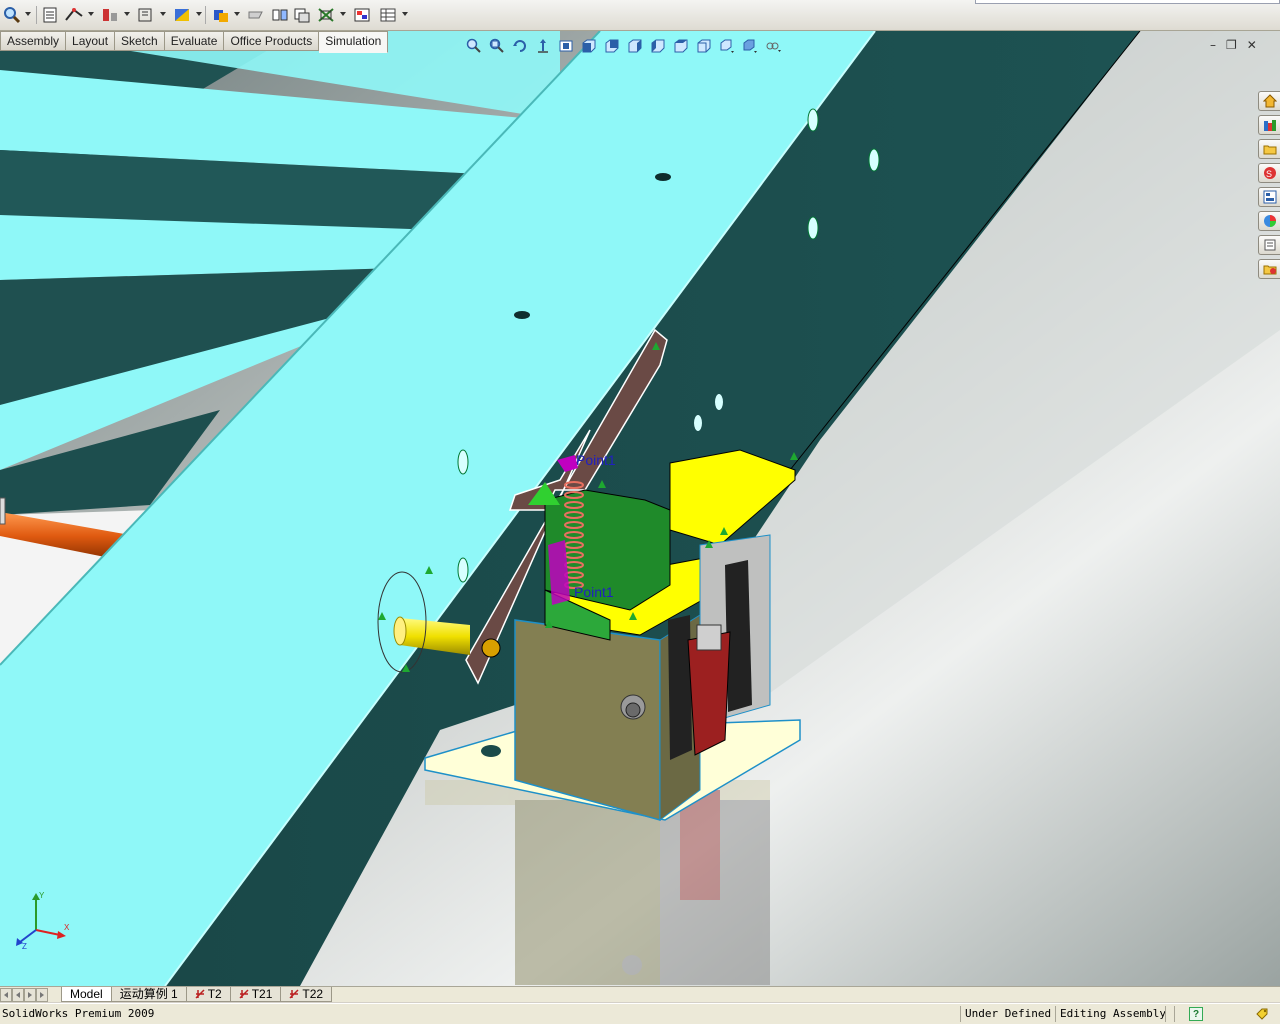 This screenshot has height=1024, width=1280. Describe the element at coordinates (1269, 197) in the screenshot. I see `view-palette-icon` at that location.